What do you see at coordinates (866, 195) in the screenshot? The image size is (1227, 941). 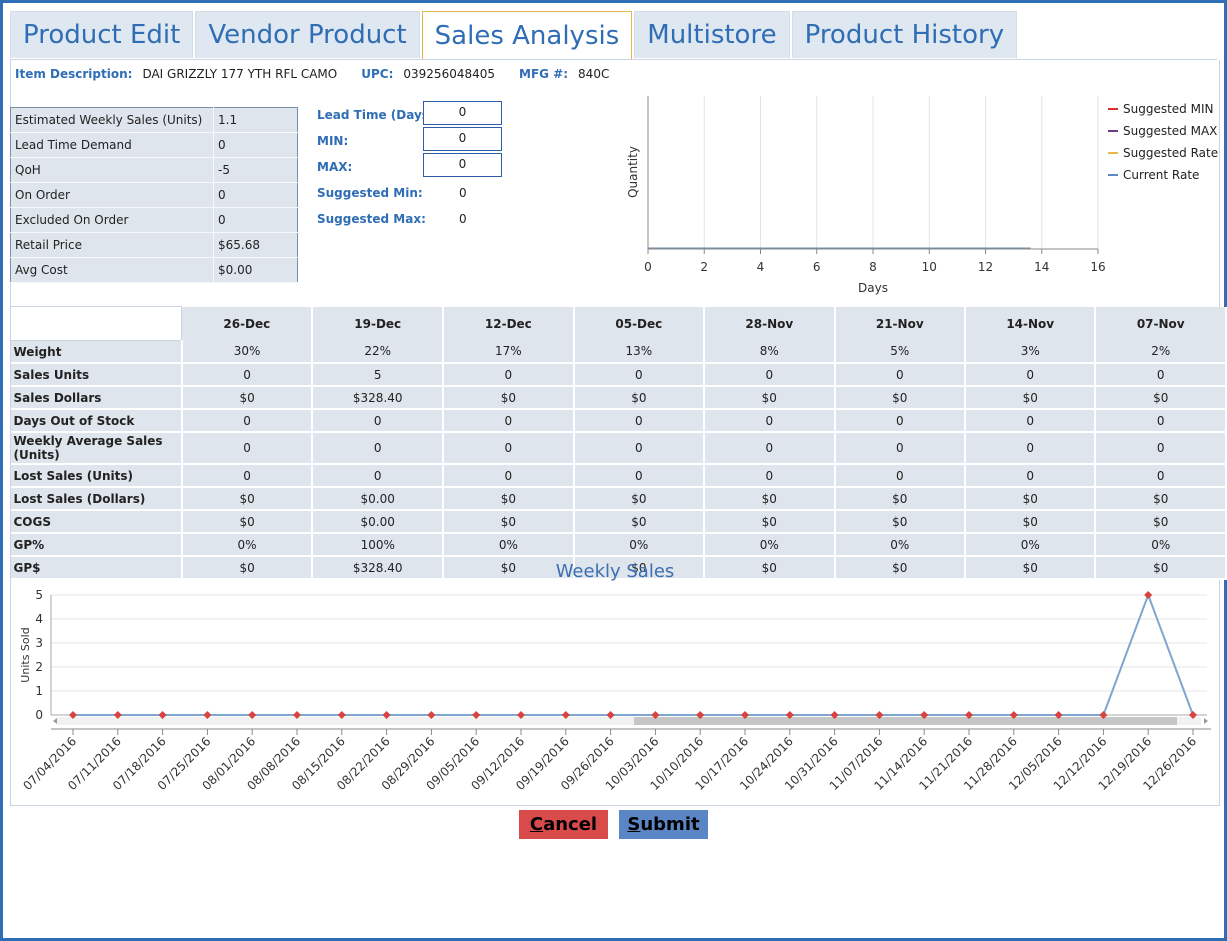 I see `quantity-days-chart: 0 2 4 6 8 10 12 14 16 Days Quantity` at bounding box center [866, 195].